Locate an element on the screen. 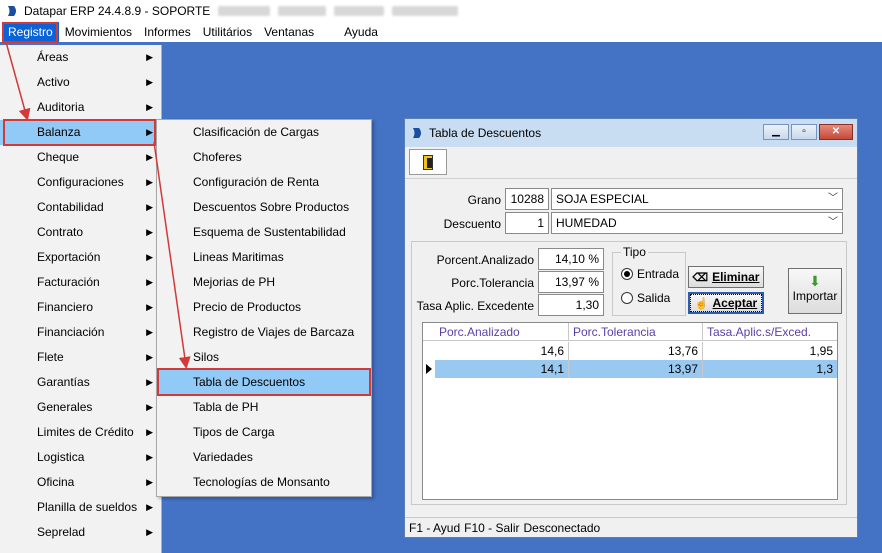 Image resolution: width=882 pixels, height=553 pixels. menu-utilitarios: Utilitários is located at coordinates (227, 32).